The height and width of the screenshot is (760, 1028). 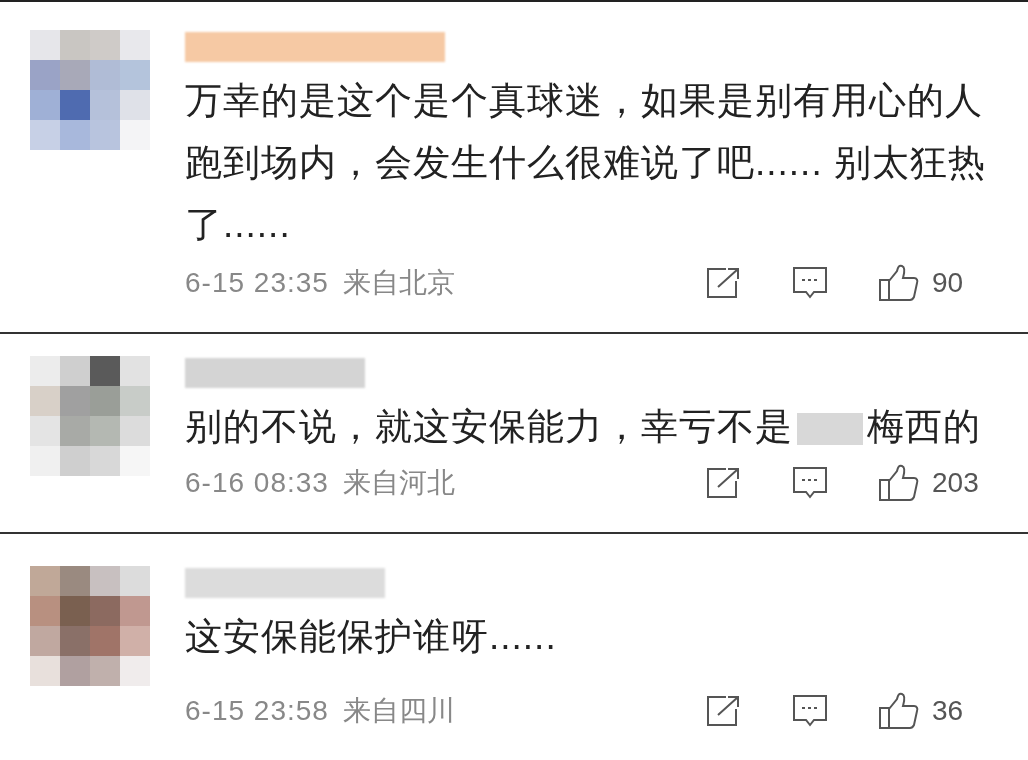 What do you see at coordinates (948, 283) in the screenshot?
I see `like-count: 90` at bounding box center [948, 283].